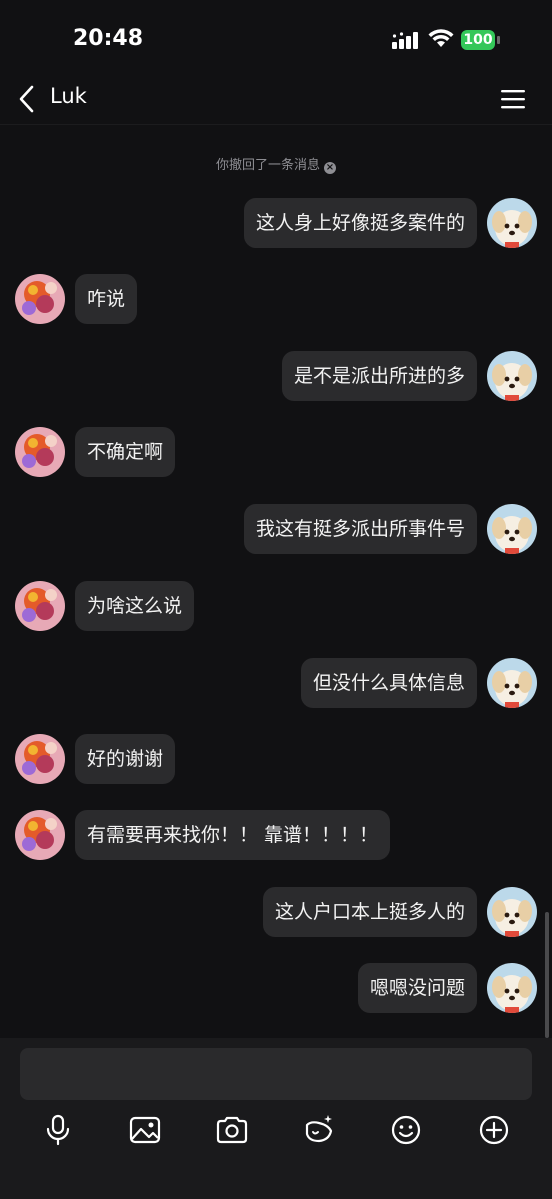 The width and height of the screenshot is (552, 1199). What do you see at coordinates (58, 1130) in the screenshot?
I see `microphone-icon` at bounding box center [58, 1130].